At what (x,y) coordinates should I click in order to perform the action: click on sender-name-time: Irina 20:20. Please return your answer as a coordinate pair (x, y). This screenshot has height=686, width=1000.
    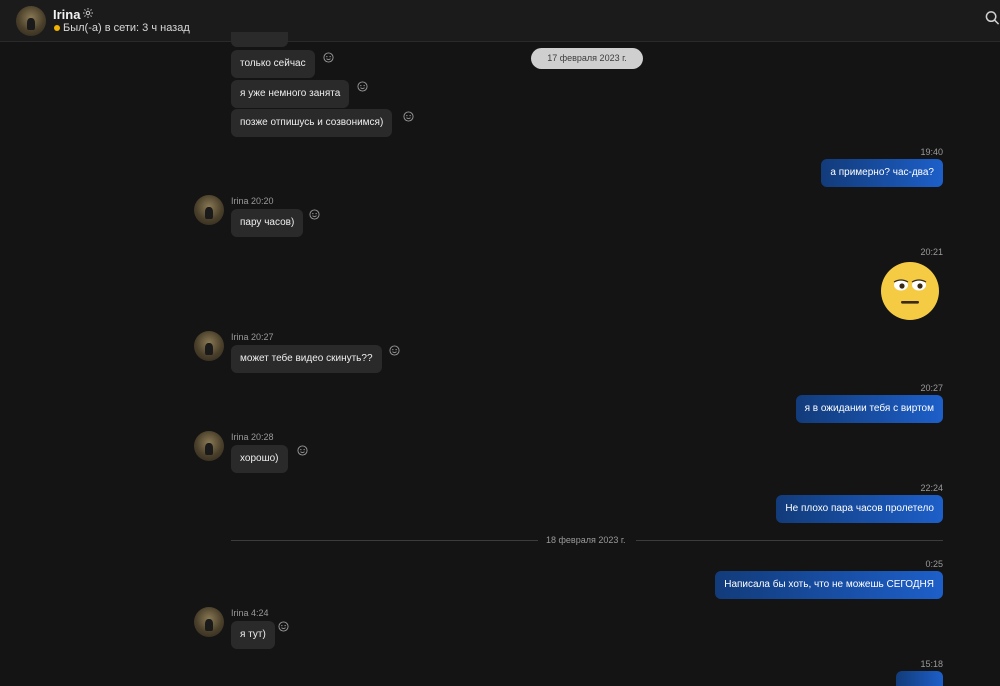
    Looking at the image, I should click on (252, 201).